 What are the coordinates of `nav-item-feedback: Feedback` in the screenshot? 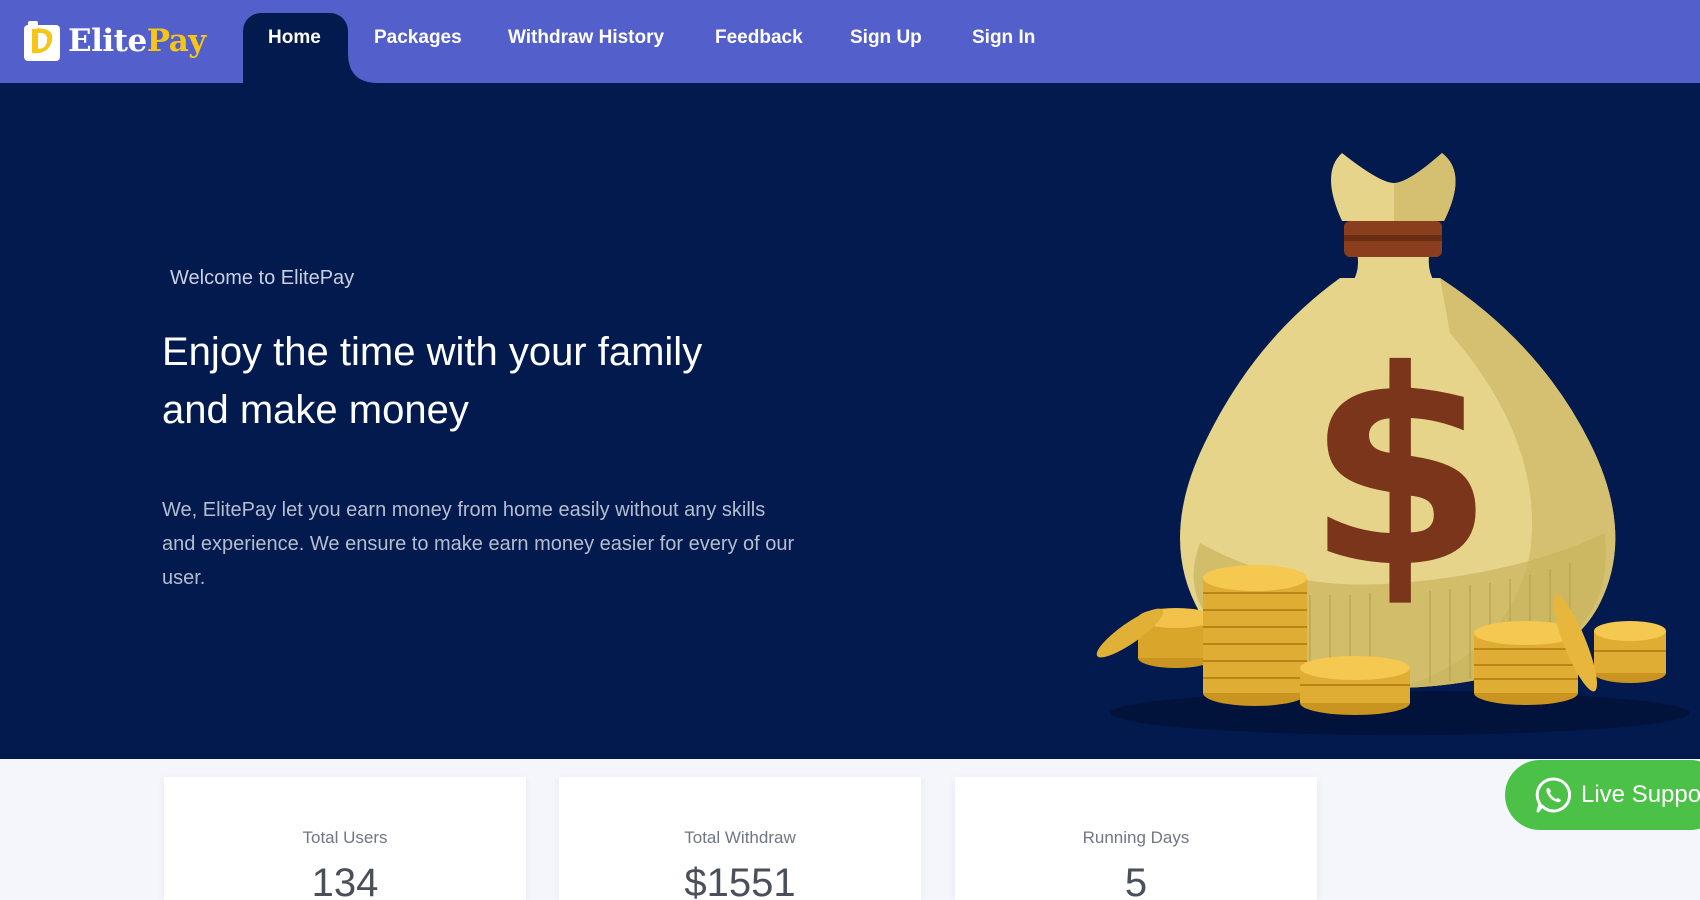 It's located at (759, 38).